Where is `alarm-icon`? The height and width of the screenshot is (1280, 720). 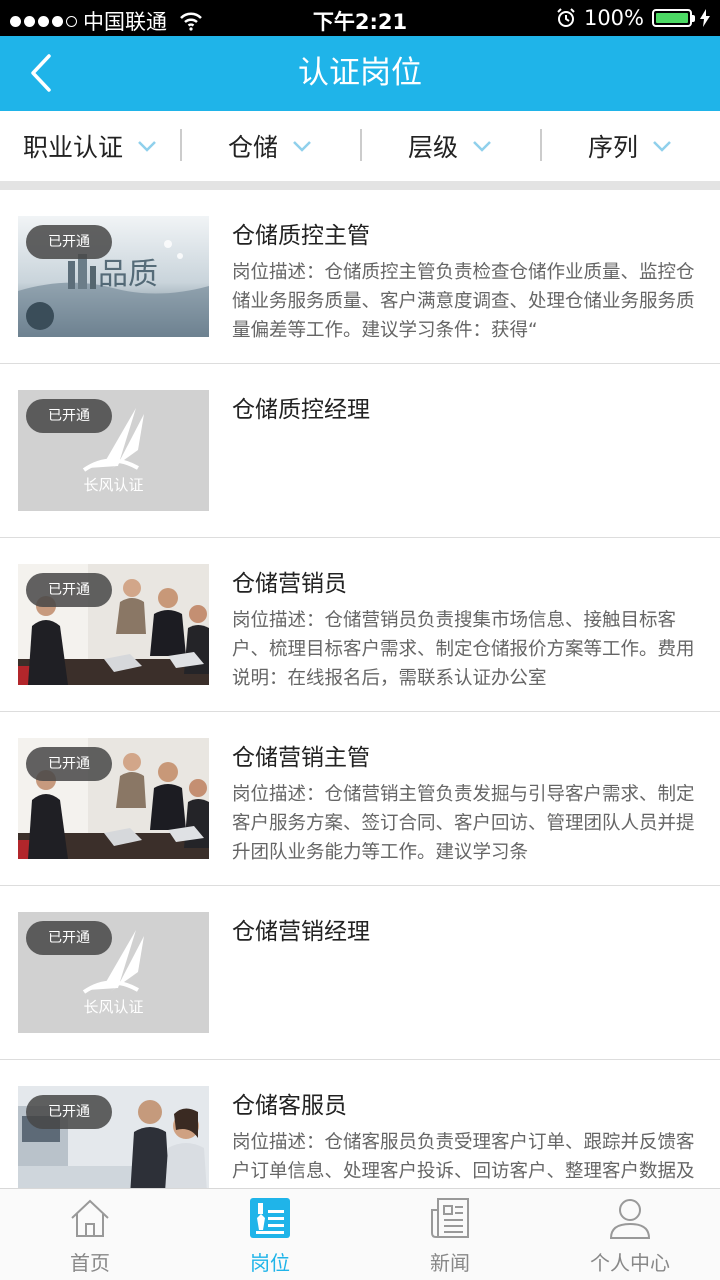 alarm-icon is located at coordinates (566, 17).